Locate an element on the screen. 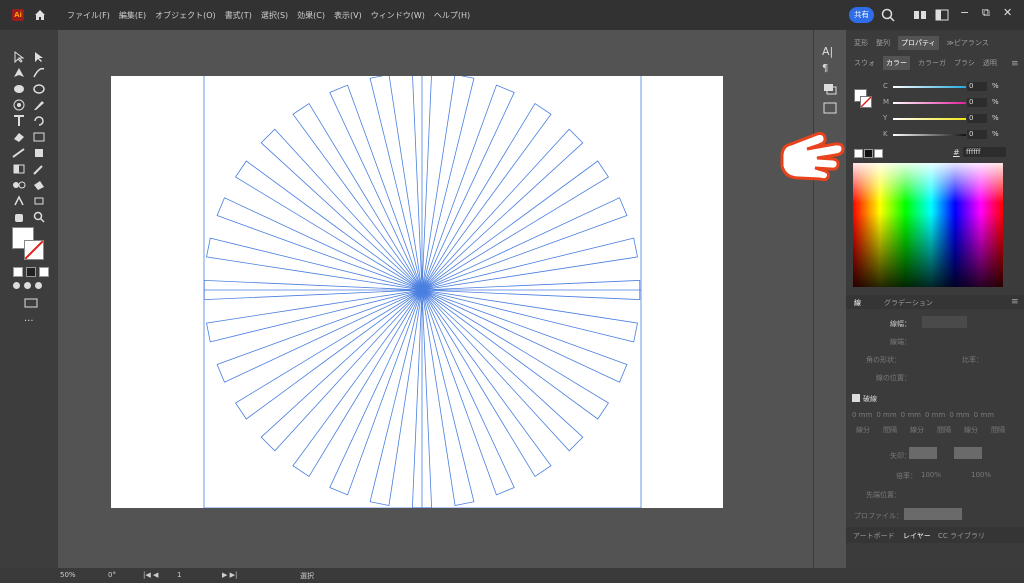 The height and width of the screenshot is (583, 1024). menu-file: ファイル(F) is located at coordinates (88, 15).